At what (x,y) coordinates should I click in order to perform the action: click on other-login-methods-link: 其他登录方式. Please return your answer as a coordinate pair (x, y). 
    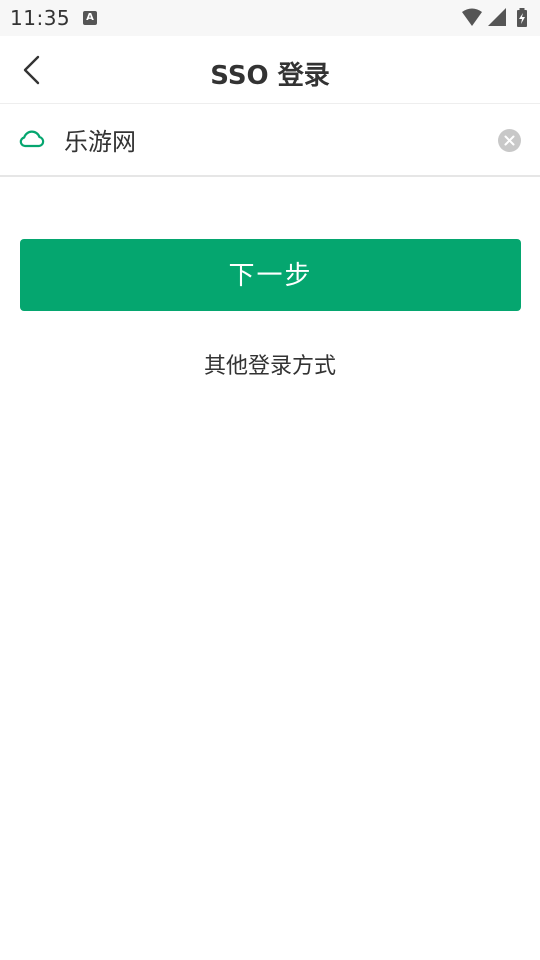
    Looking at the image, I should click on (270, 364).